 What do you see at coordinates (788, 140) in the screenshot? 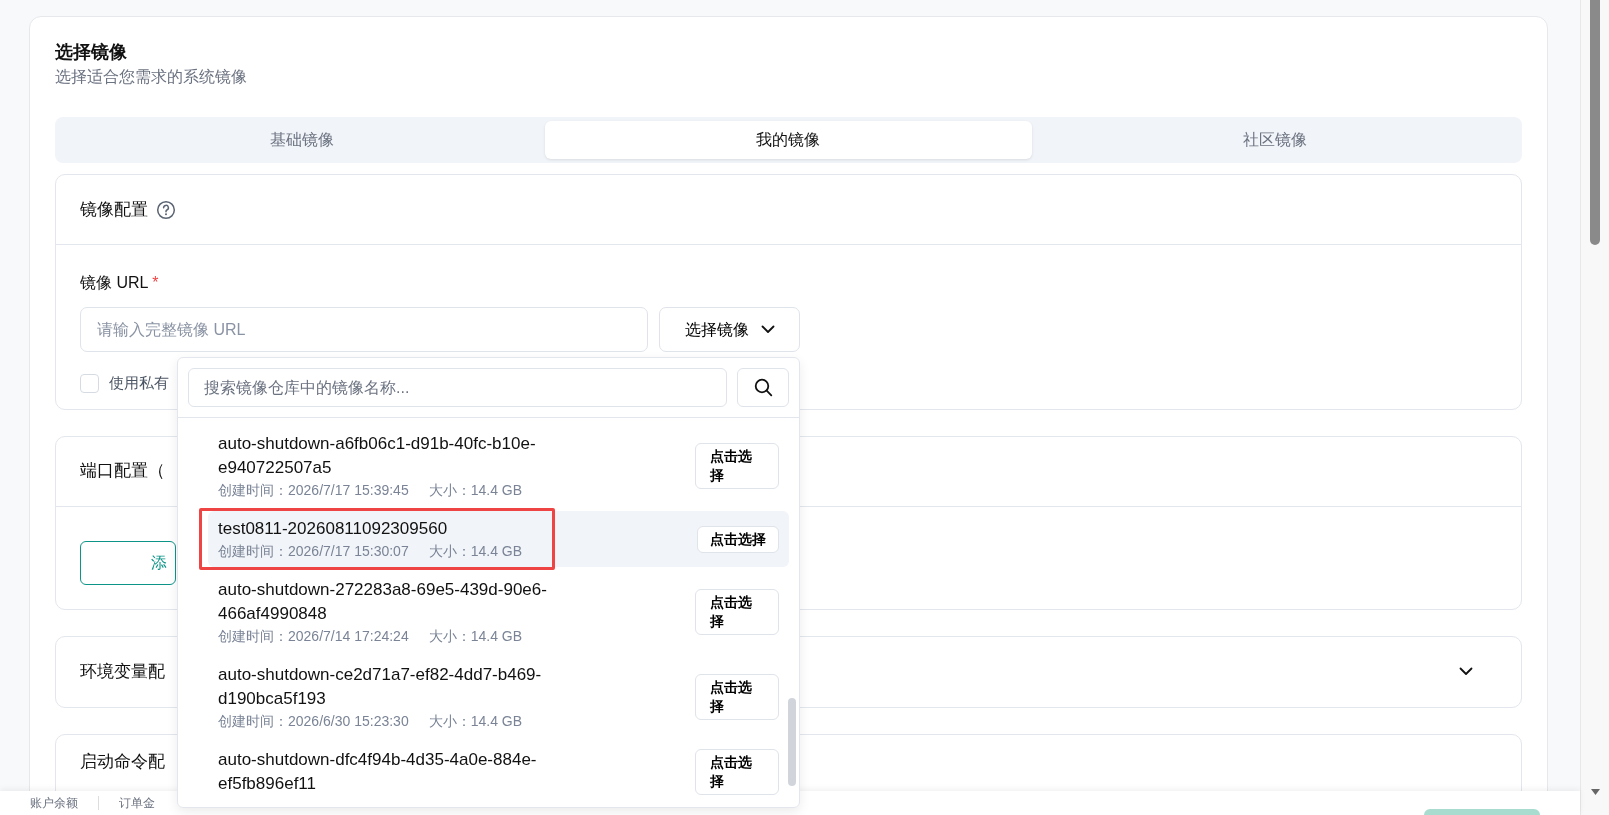
I see `tab: 我的镜像` at bounding box center [788, 140].